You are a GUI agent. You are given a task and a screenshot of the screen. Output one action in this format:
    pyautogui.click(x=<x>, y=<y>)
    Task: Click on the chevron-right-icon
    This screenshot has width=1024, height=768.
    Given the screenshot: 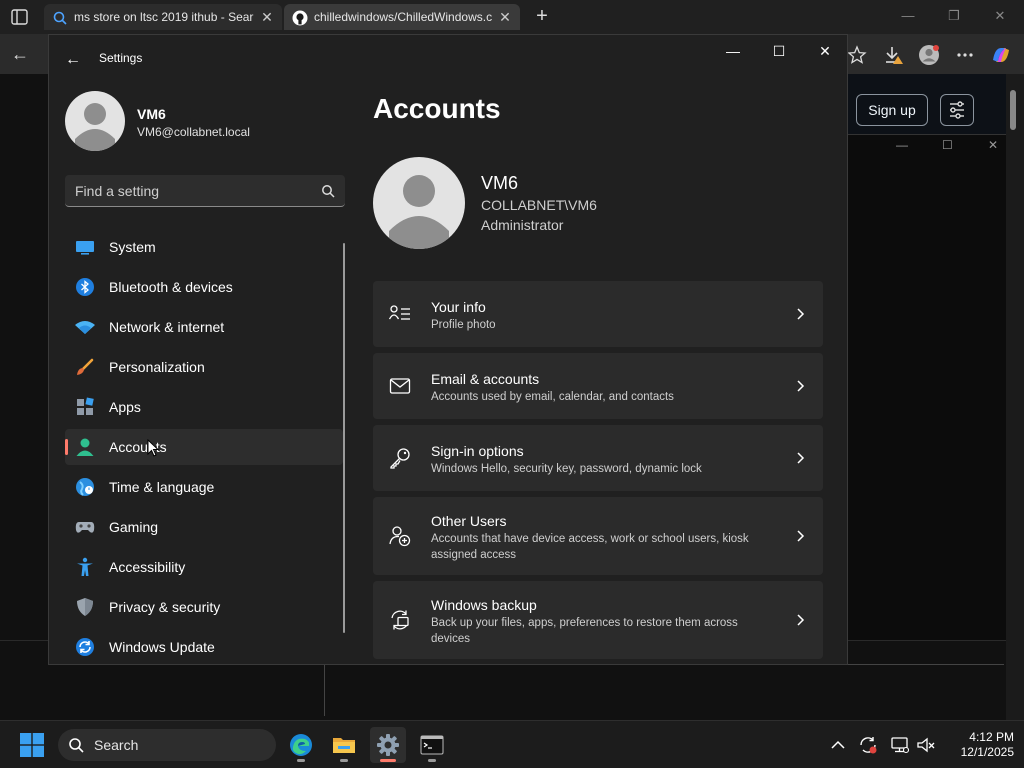 What is the action you would take?
    pyautogui.click(x=801, y=620)
    